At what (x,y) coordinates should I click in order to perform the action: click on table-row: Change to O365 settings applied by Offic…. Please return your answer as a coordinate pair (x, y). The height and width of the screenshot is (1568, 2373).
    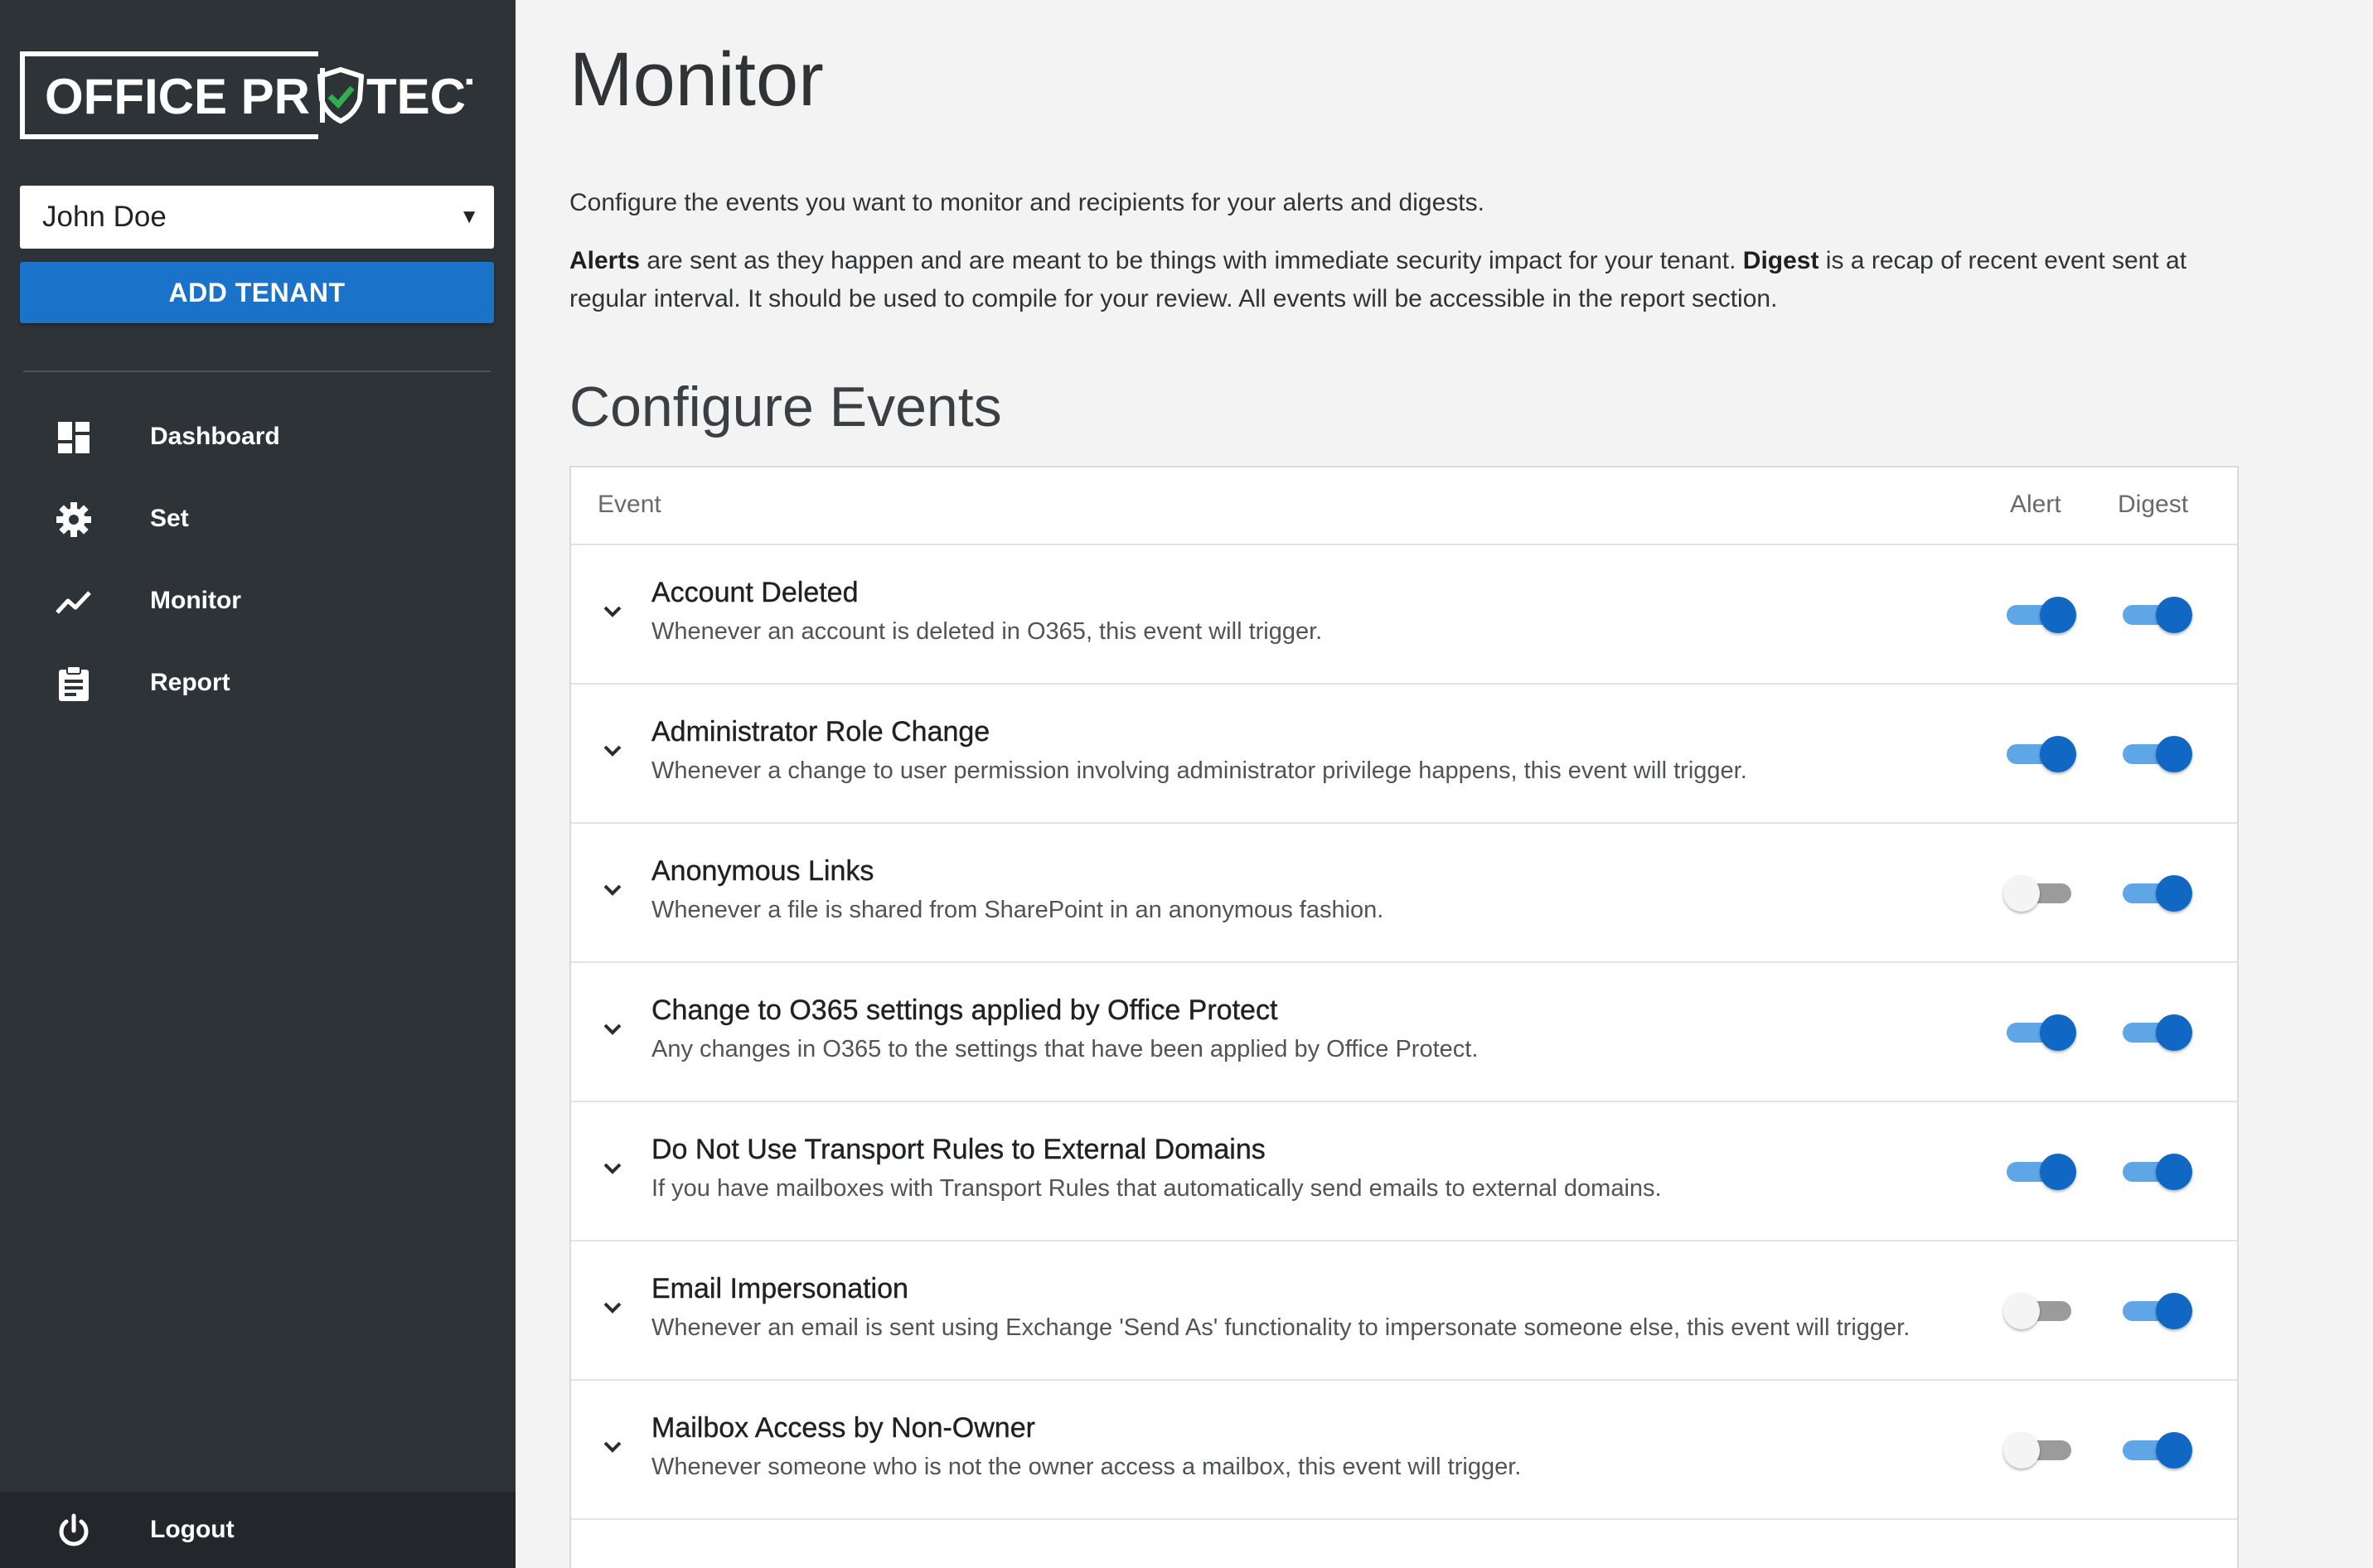
    Looking at the image, I should click on (1404, 1032).